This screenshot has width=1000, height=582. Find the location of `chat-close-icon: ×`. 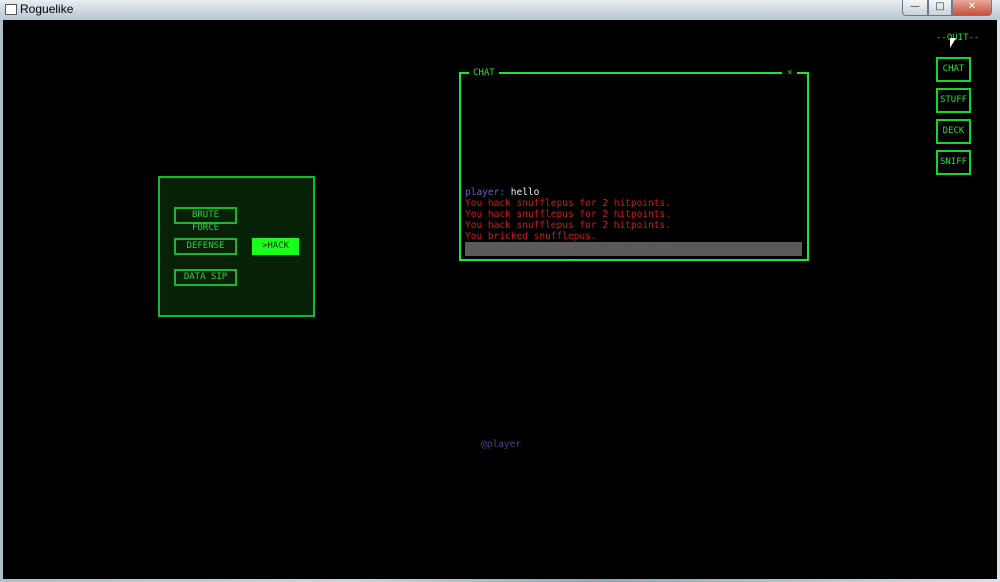

chat-close-icon: × is located at coordinates (790, 73).